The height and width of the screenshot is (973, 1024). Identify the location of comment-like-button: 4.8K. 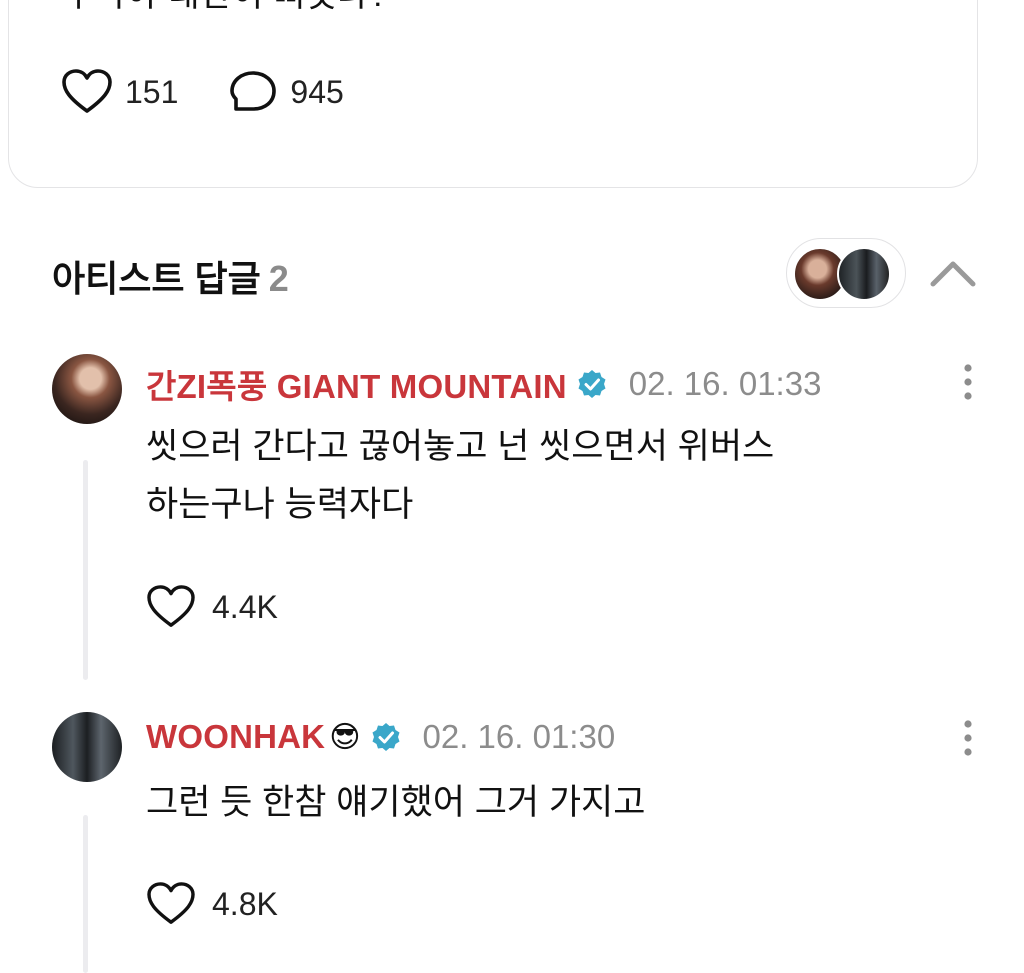
(212, 904).